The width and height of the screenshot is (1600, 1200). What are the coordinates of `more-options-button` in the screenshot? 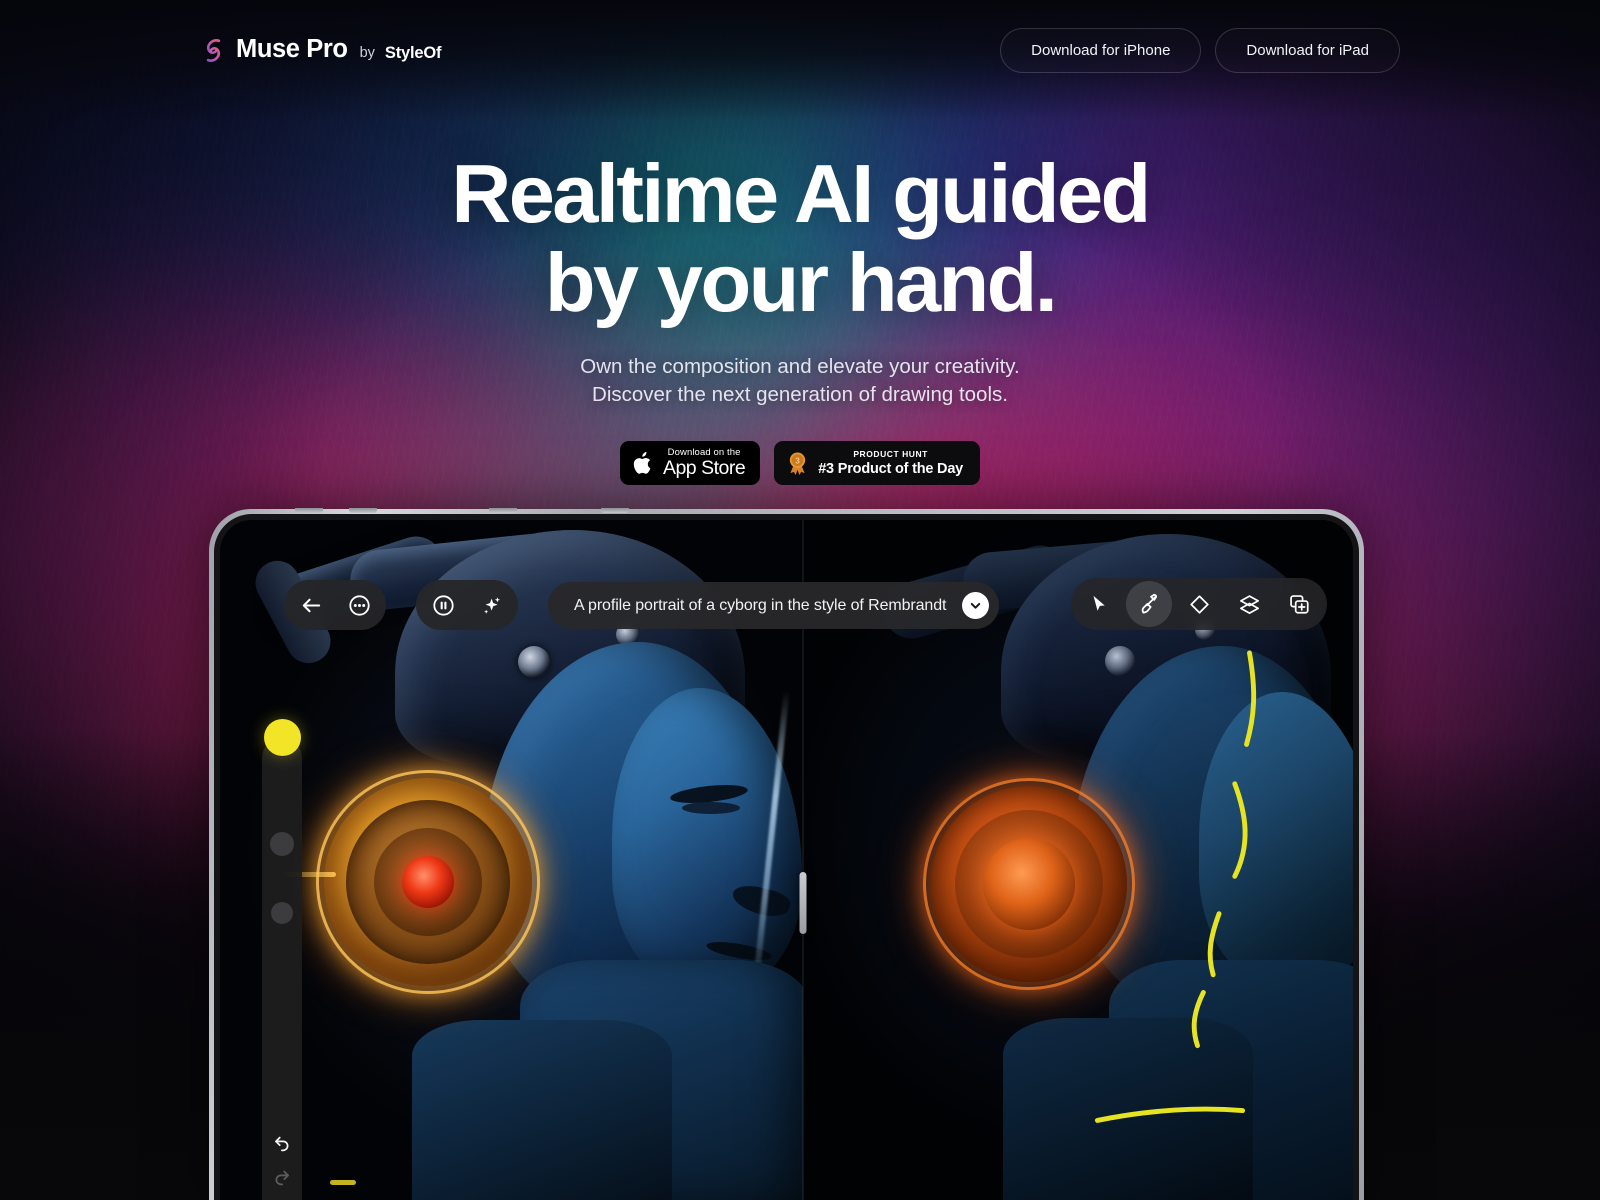 It's located at (359, 605).